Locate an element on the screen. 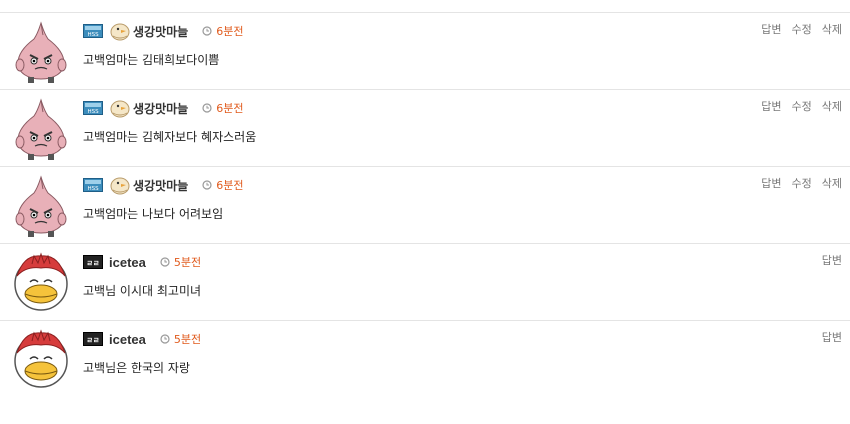 The image size is (850, 424). comment-text: 고백엄마는 김혜자보다 혜자스러움 is located at coordinates (170, 137).